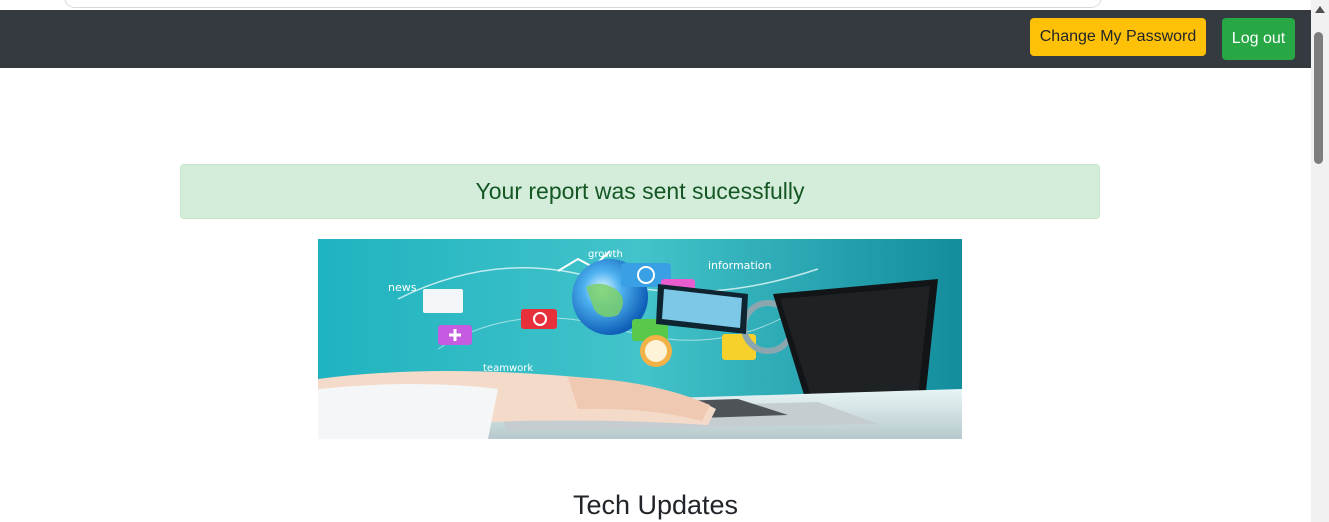 Image resolution: width=1329 pixels, height=522 pixels. What do you see at coordinates (1258, 39) in the screenshot?
I see `logout-button: Log out` at bounding box center [1258, 39].